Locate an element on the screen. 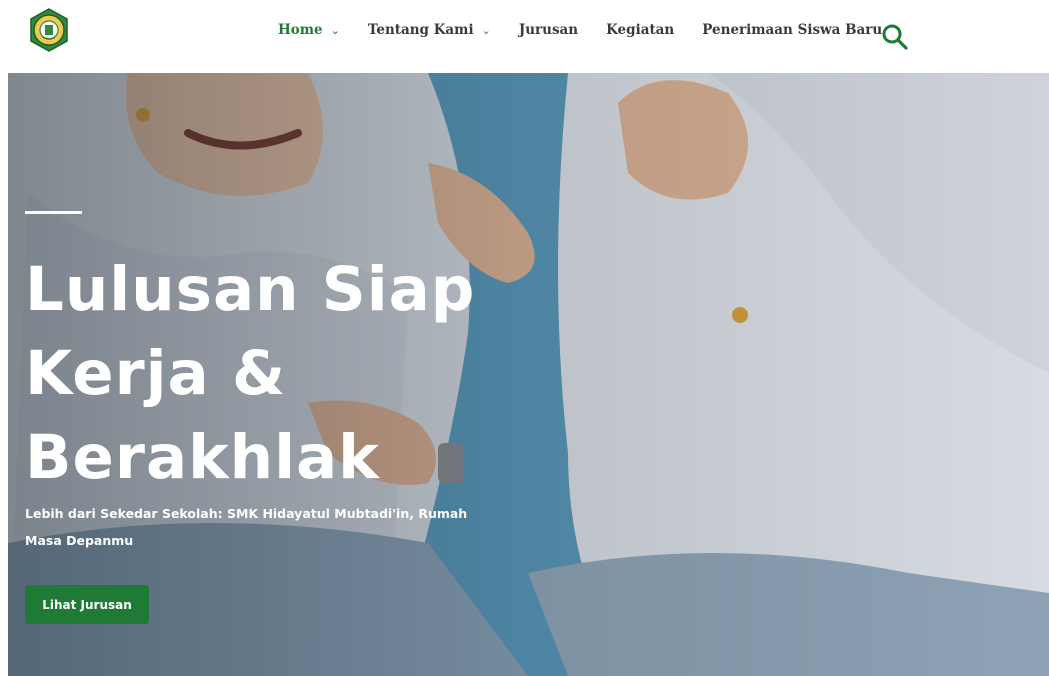 This screenshot has width=1049, height=676. hero-divider is located at coordinates (53, 212).